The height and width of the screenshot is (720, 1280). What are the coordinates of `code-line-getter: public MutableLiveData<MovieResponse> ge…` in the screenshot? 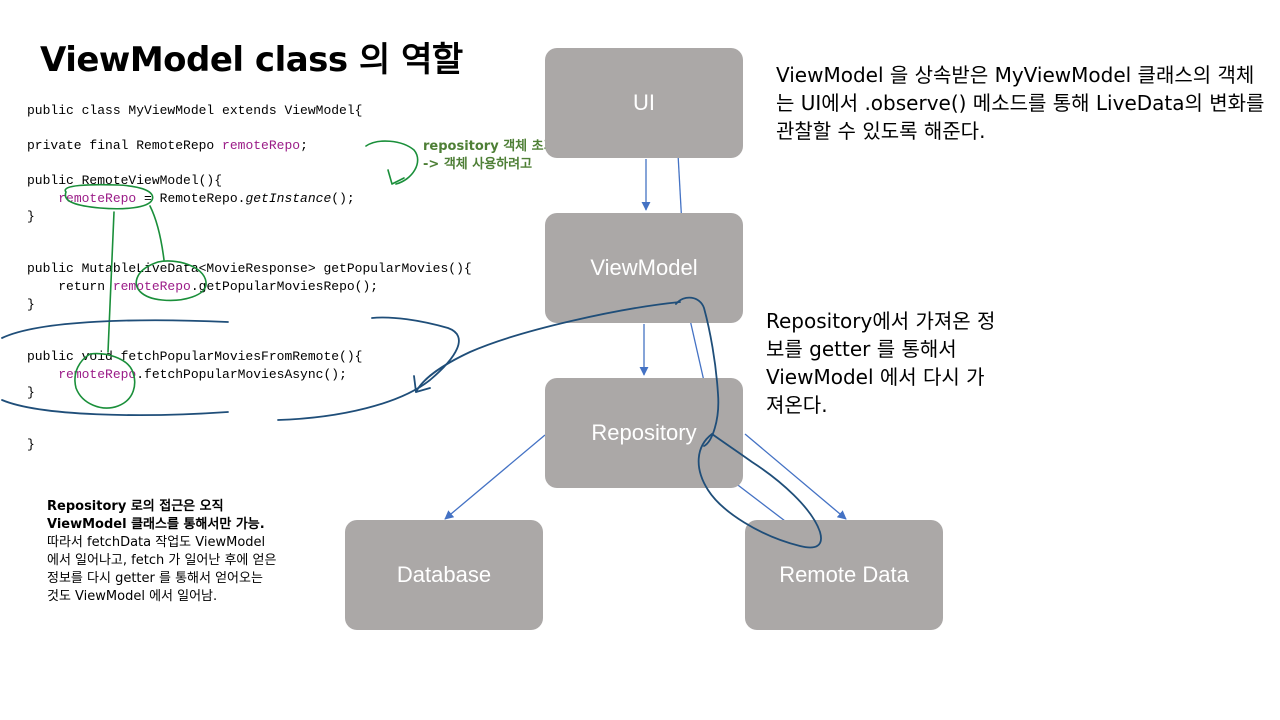 It's located at (249, 269).